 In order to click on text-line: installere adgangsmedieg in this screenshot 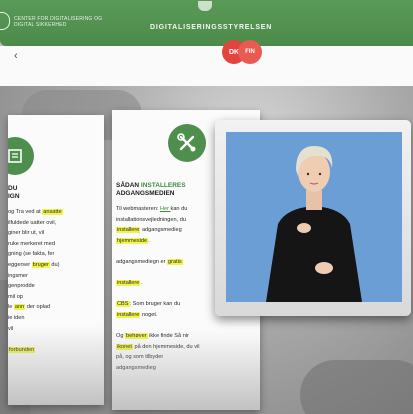, I will do `click(157, 230)`.